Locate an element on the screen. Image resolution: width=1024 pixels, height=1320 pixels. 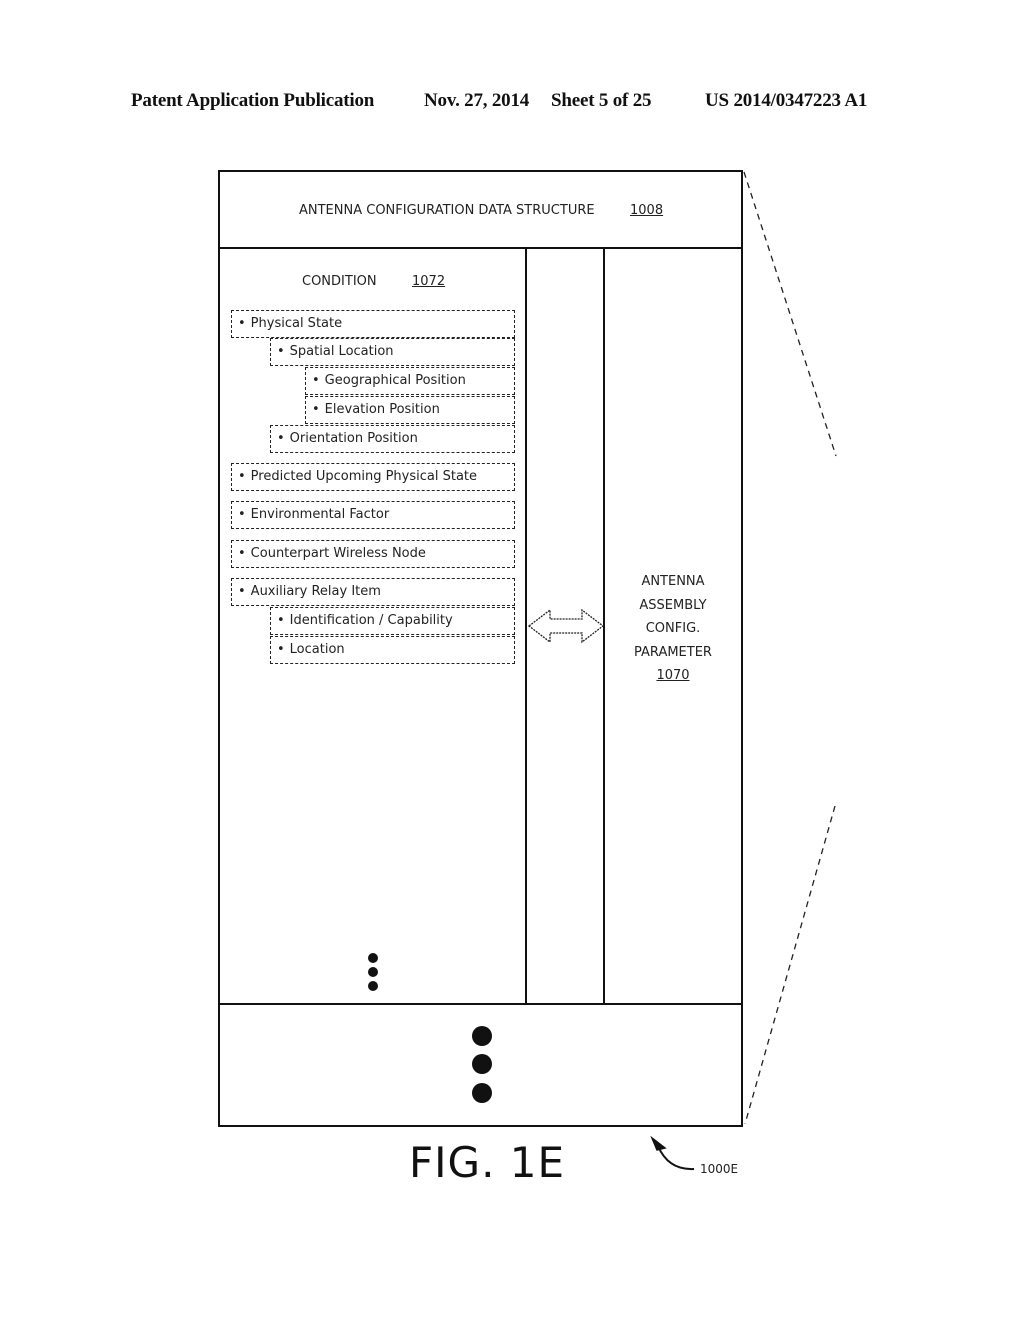
figure-reference-number: 1000E is located at coordinates (719, 1169).